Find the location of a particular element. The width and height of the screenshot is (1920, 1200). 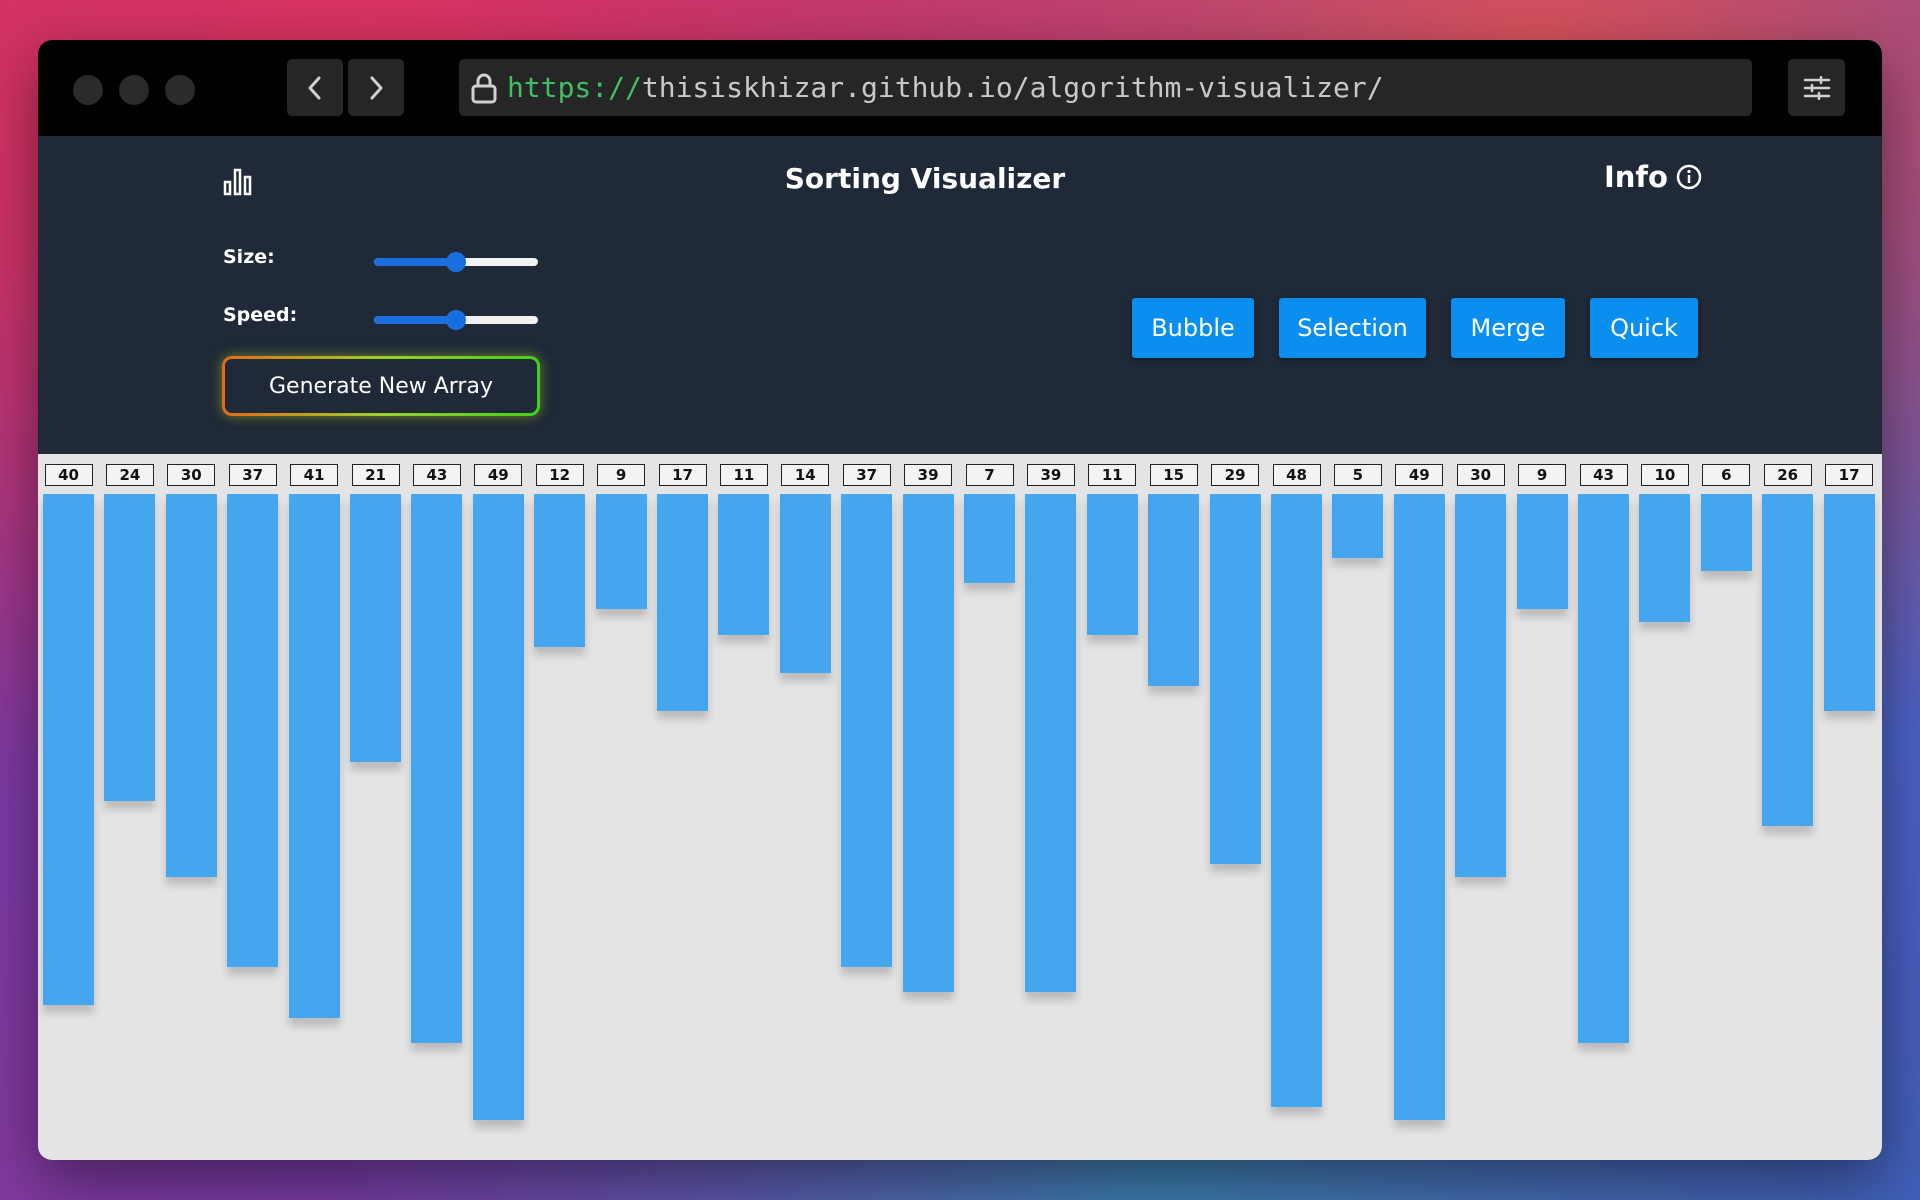

algo-button-merge: Merge is located at coordinates (1508, 328).